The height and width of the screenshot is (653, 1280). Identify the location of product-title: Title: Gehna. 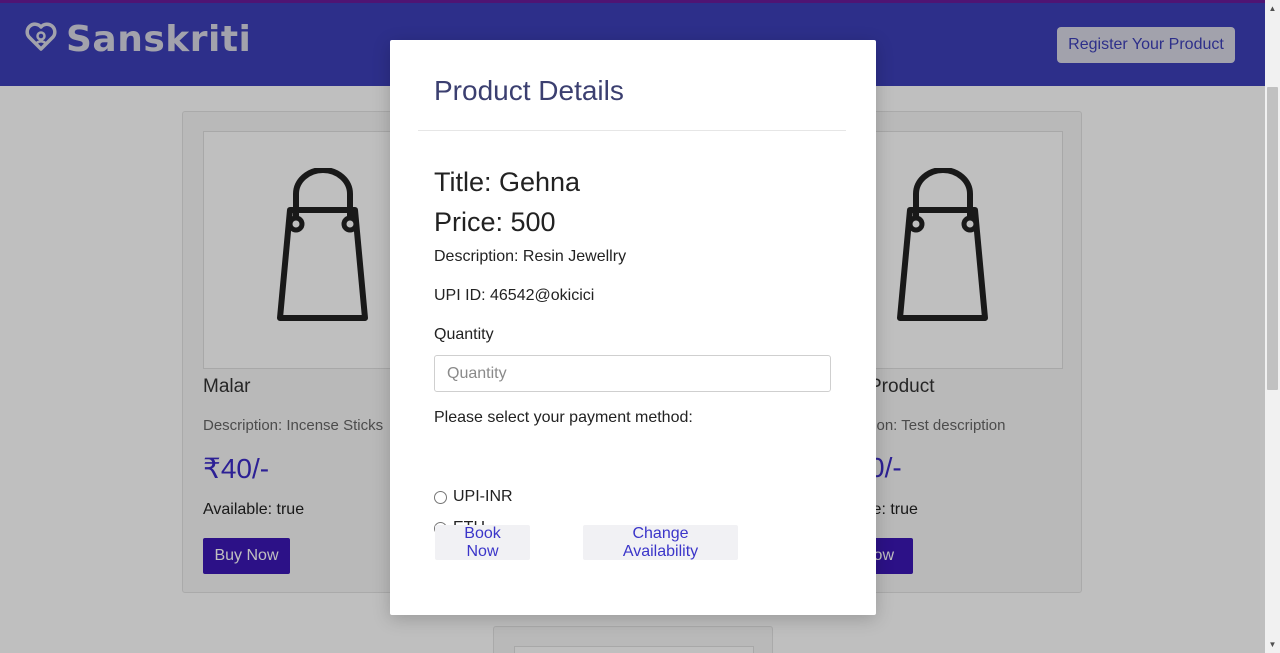
(507, 182).